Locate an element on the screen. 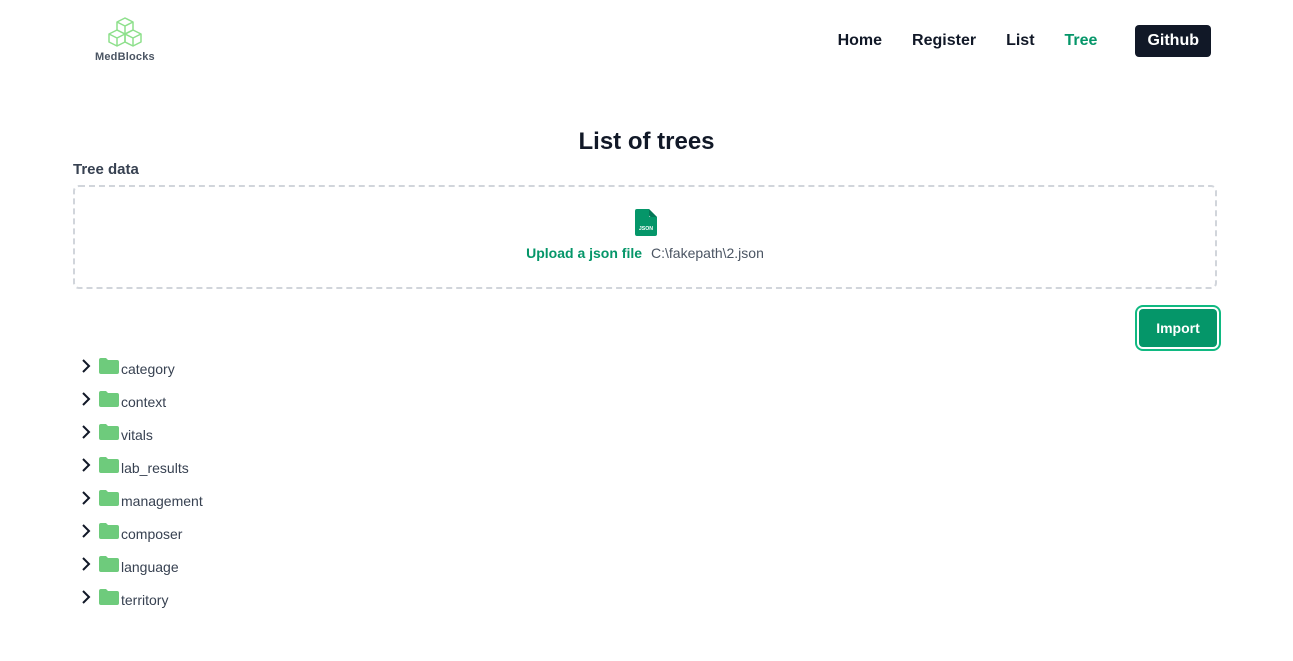 The height and width of the screenshot is (661, 1293). tree-item: context is located at coordinates (140, 398).